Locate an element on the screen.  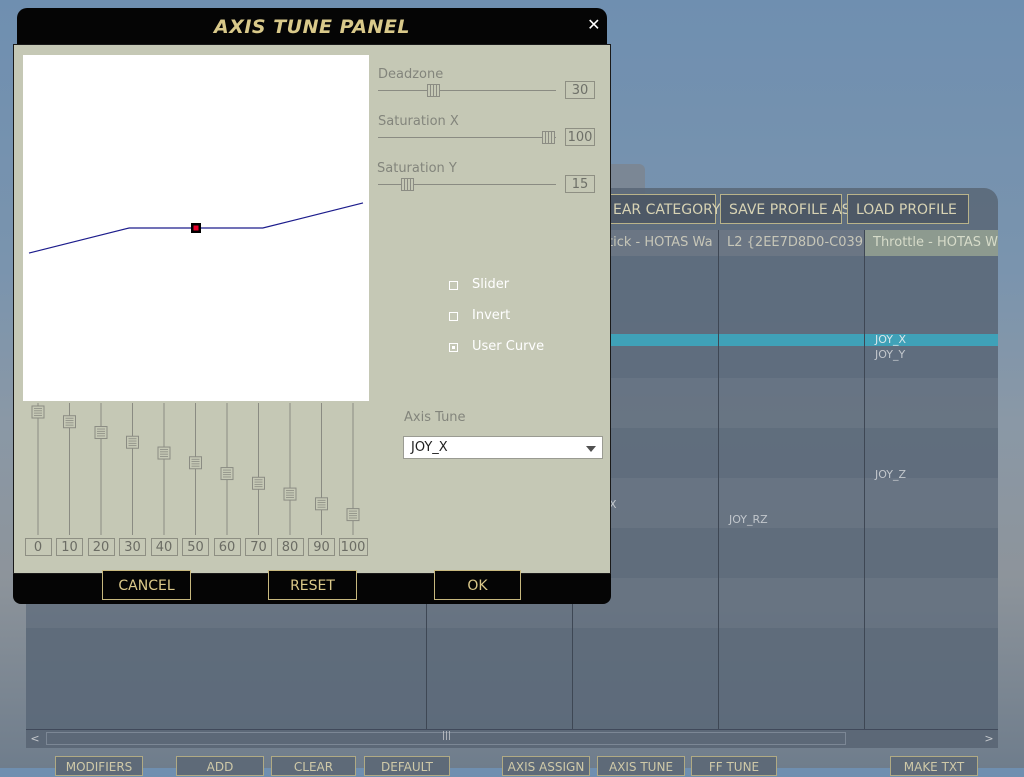
saturation-x-value: 100 is located at coordinates (580, 137).